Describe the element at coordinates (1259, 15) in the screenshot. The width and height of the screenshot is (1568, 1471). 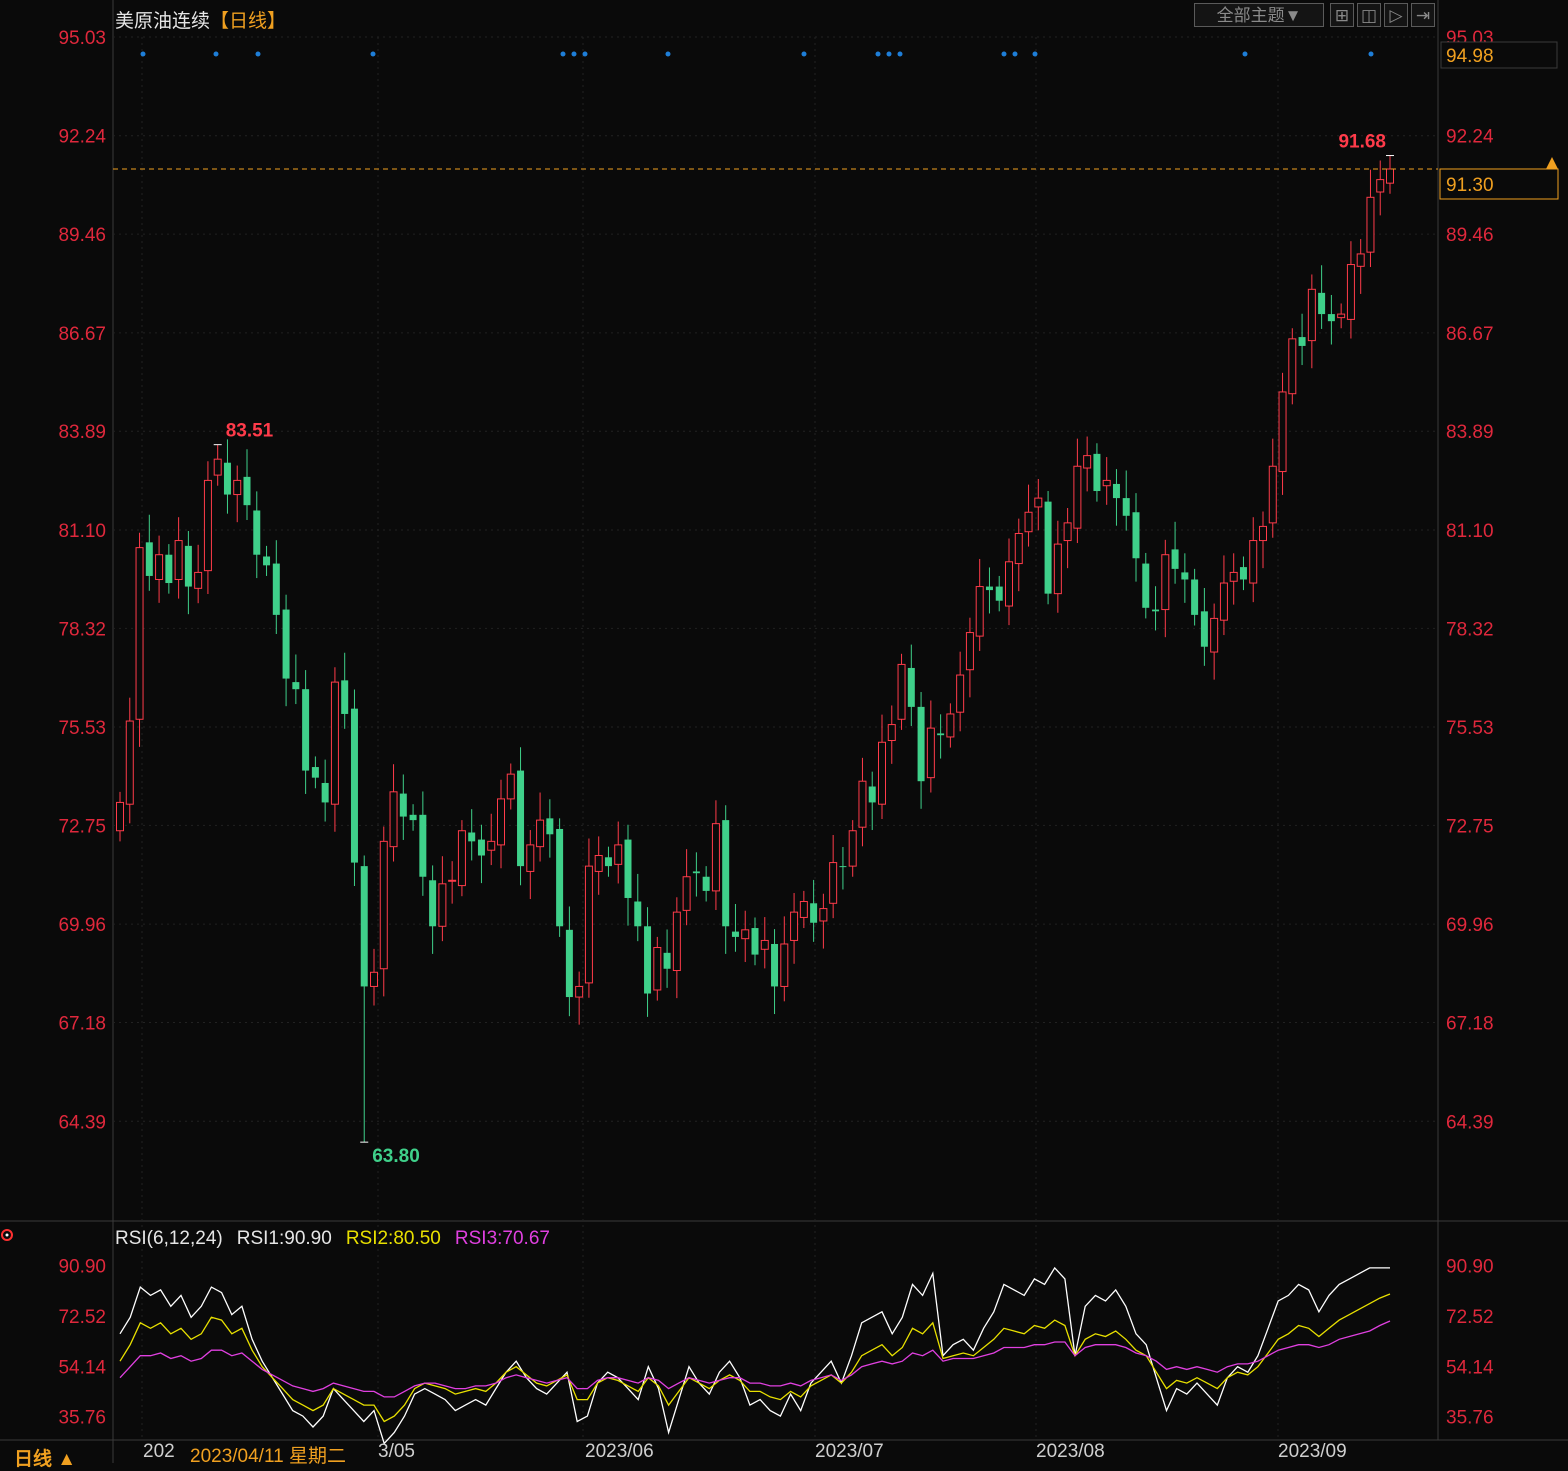
I see `theme-dropdown: 全部主题▼` at that location.